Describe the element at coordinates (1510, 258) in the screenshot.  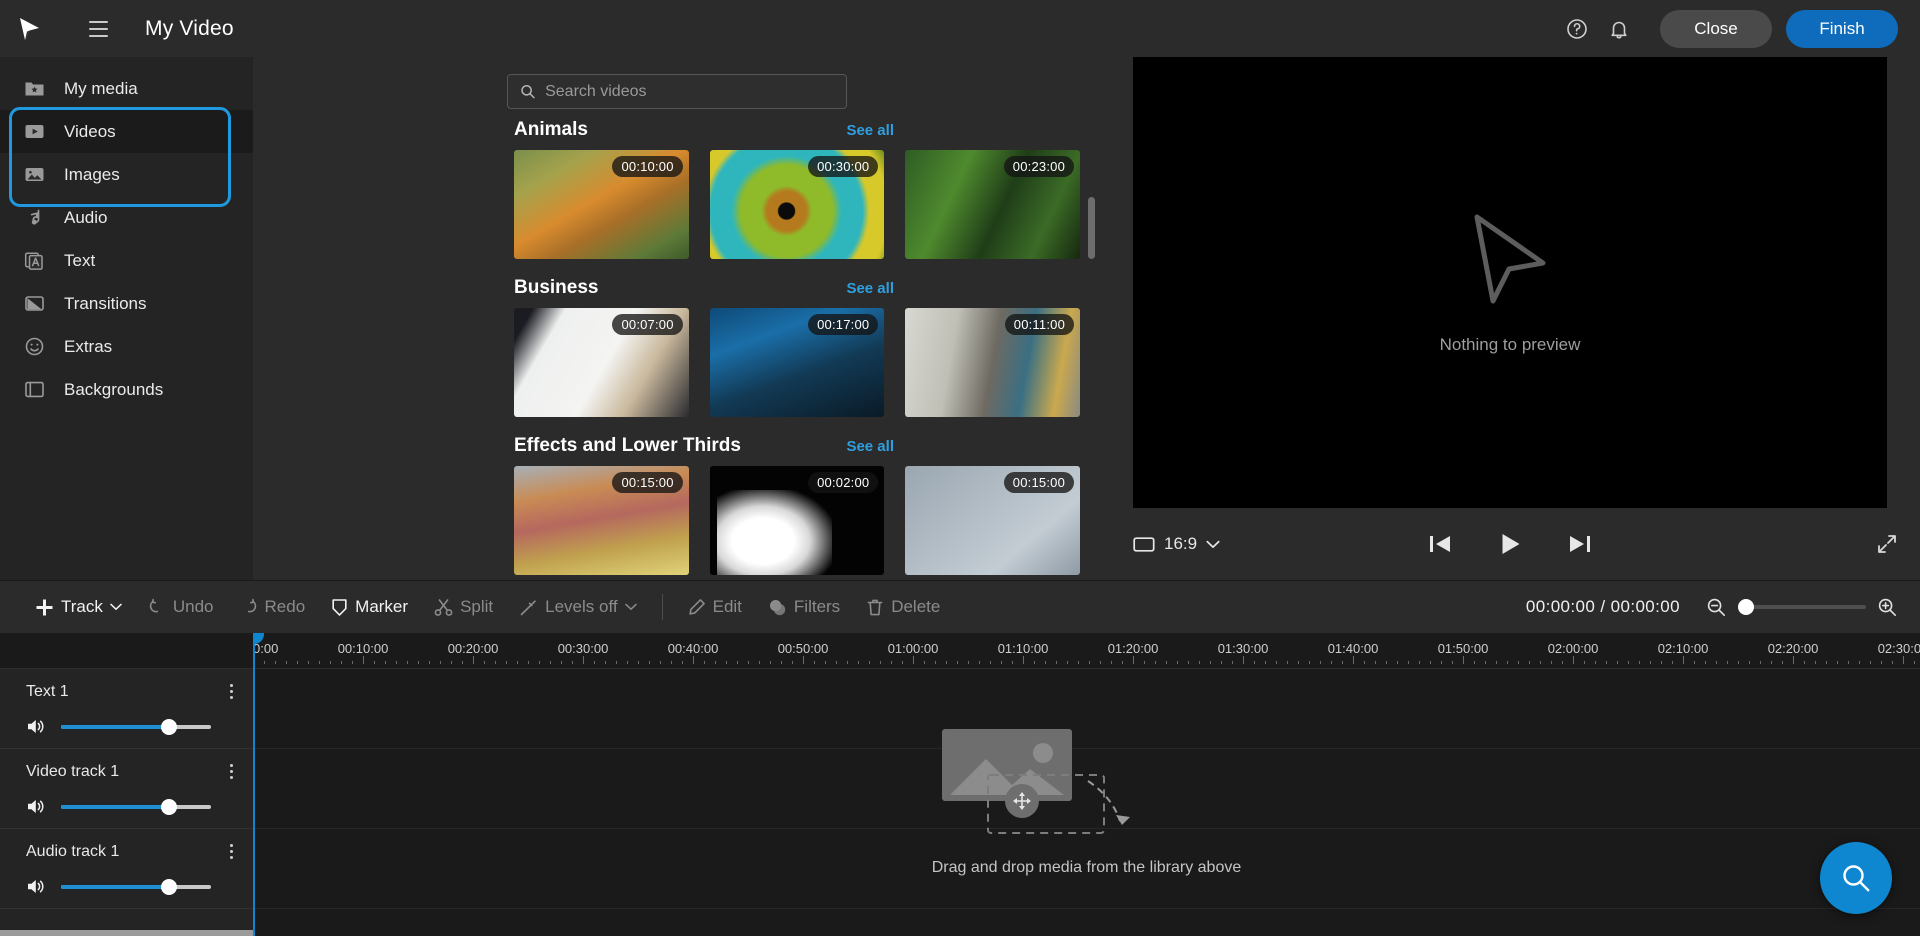
I see `mouse-cursor-icon` at that location.